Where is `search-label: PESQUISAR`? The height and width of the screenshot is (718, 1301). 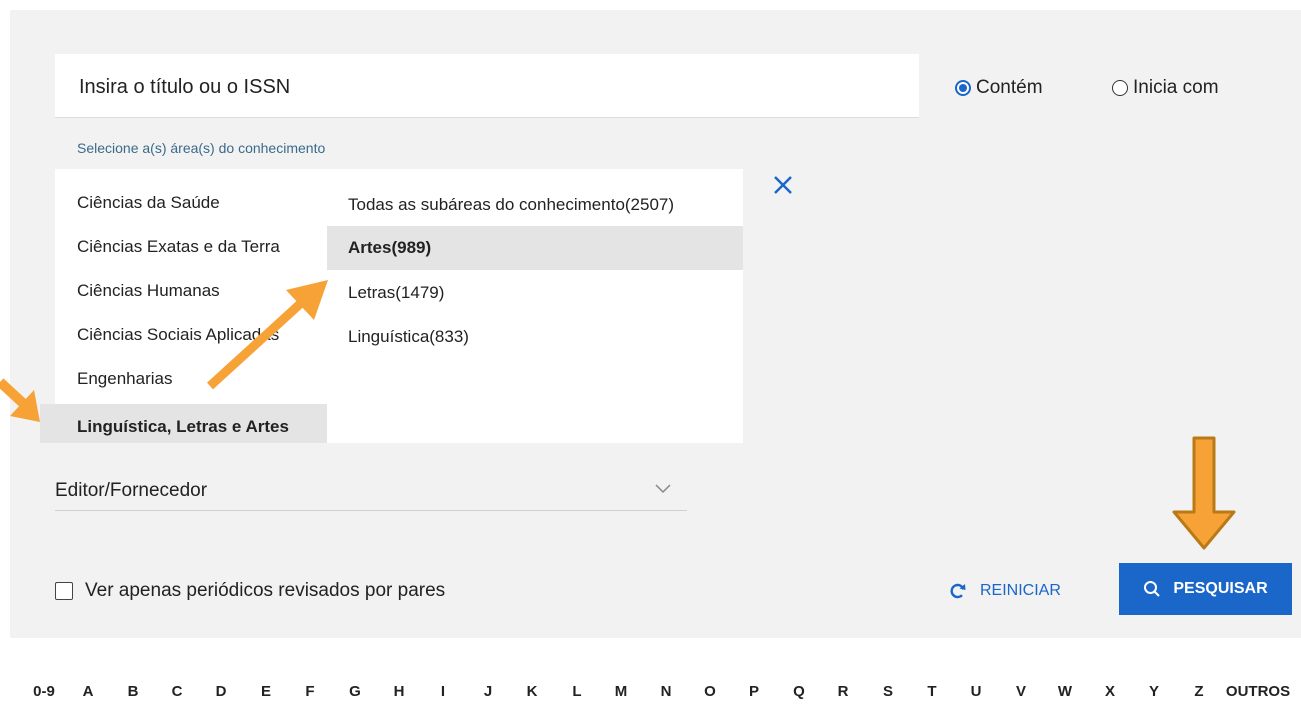 search-label: PESQUISAR is located at coordinates (1220, 588).